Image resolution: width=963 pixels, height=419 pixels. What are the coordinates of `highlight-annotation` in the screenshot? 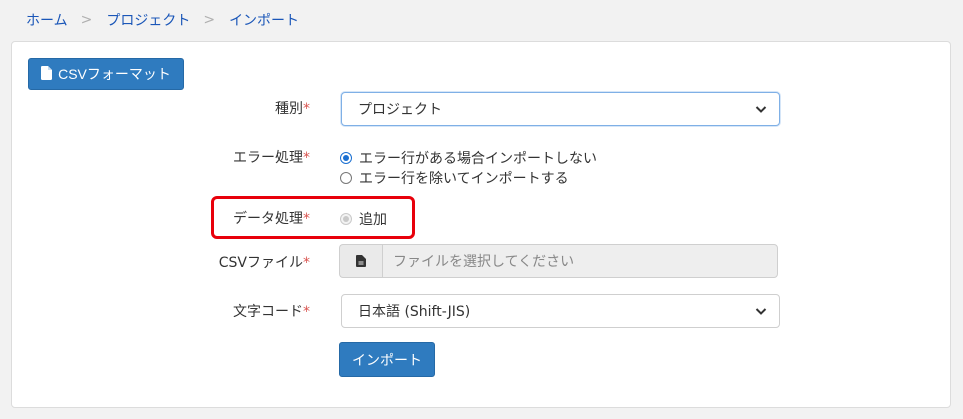 It's located at (313, 217).